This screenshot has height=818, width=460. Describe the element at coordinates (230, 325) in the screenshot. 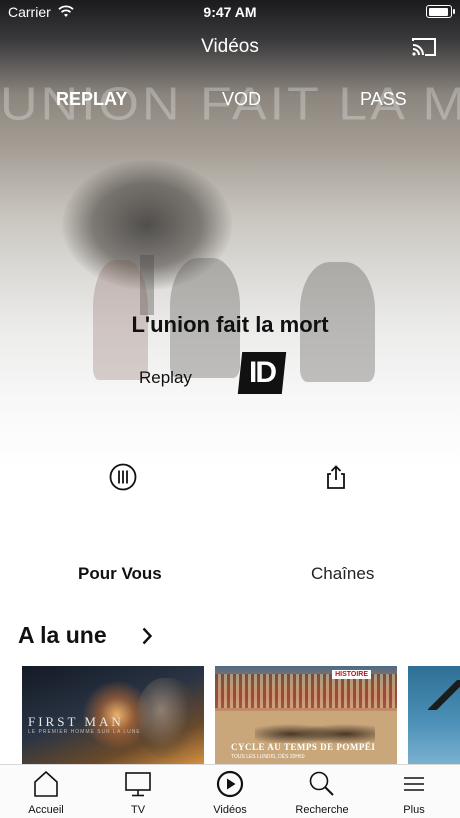

I see `show-title: L'union fait la mort` at that location.